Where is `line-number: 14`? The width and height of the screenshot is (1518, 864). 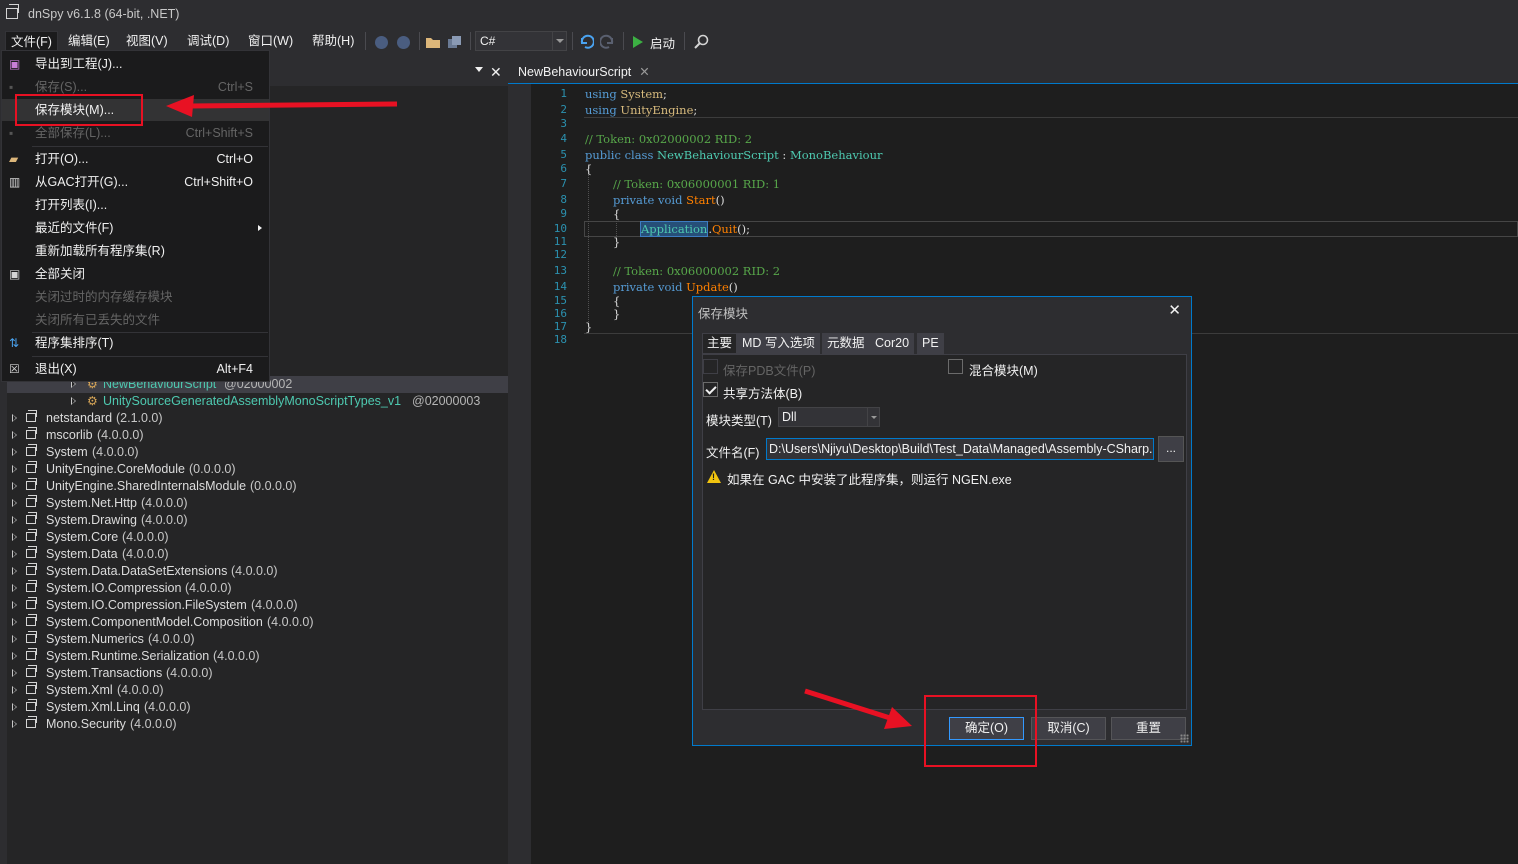
line-number: 14 is located at coordinates (560, 286).